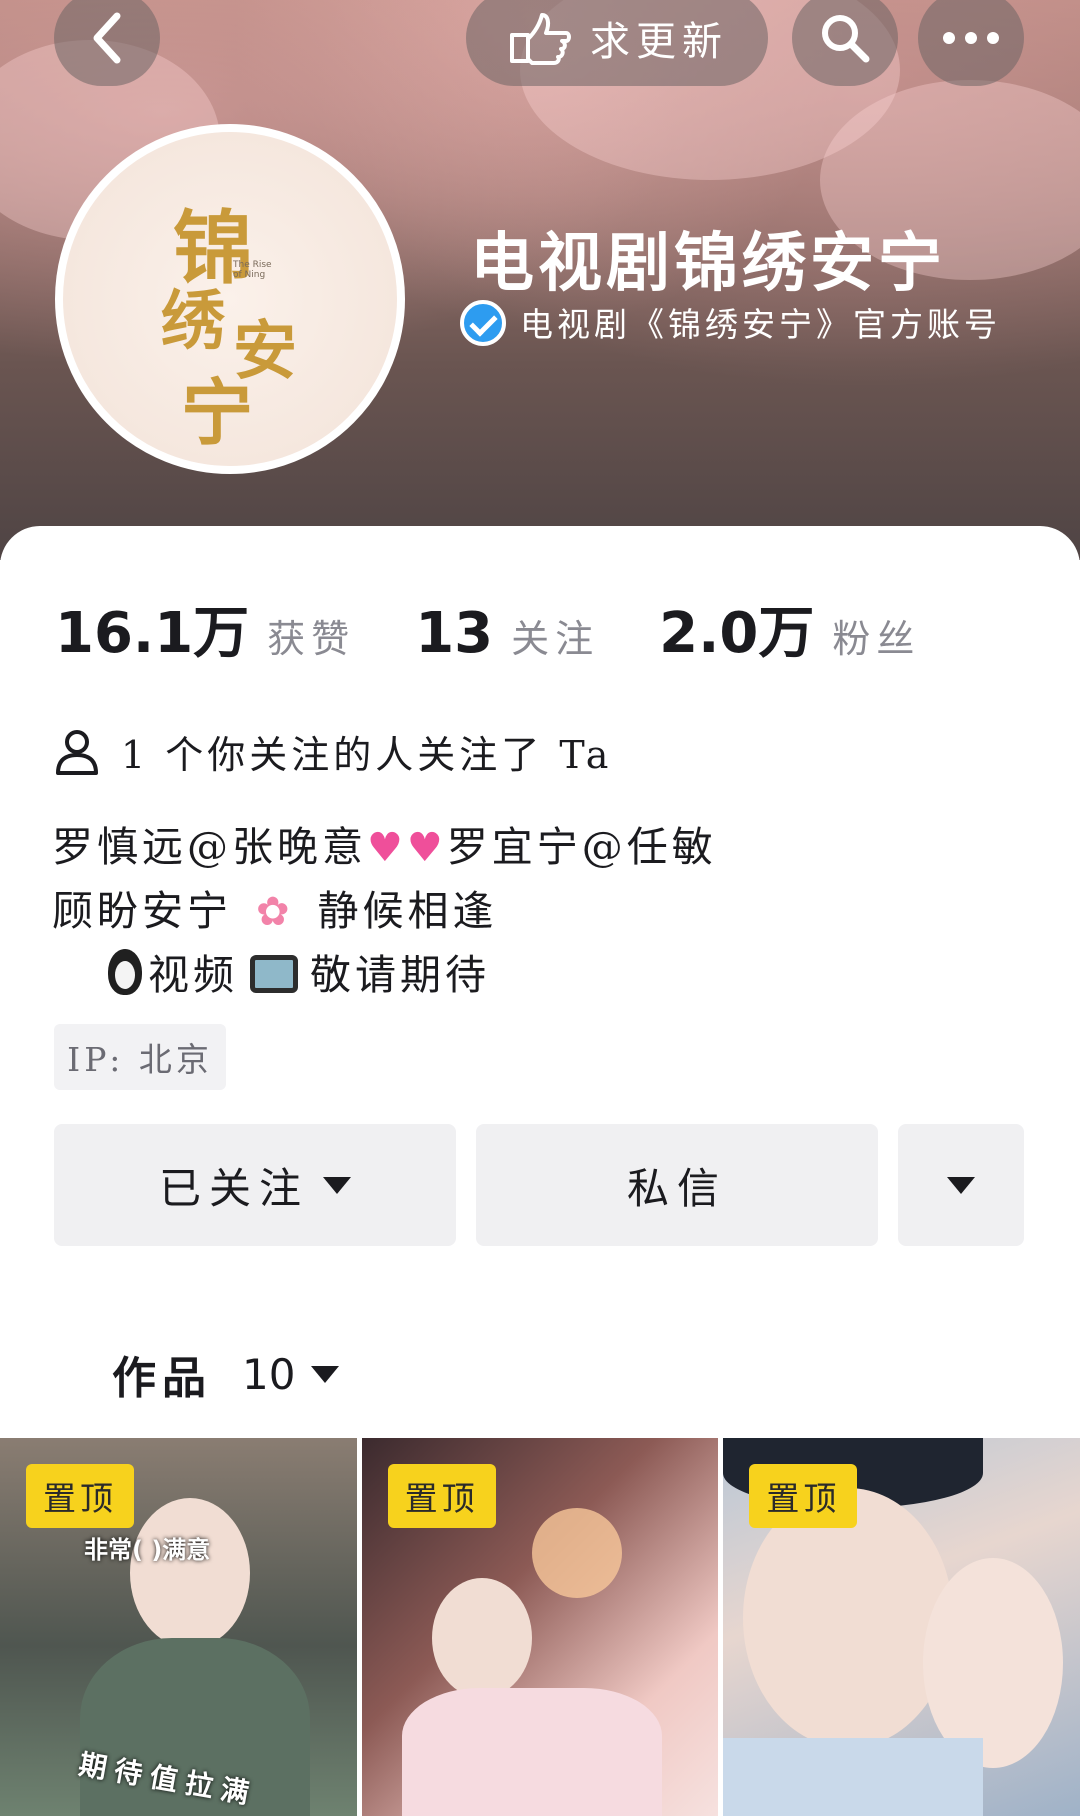  I want to click on bio: 罗慎远@张晚意♥♥罗宜宁@任敏 顾盼安宁 ✿ 静候相逢 视频 敬请期待, so click(384, 911).